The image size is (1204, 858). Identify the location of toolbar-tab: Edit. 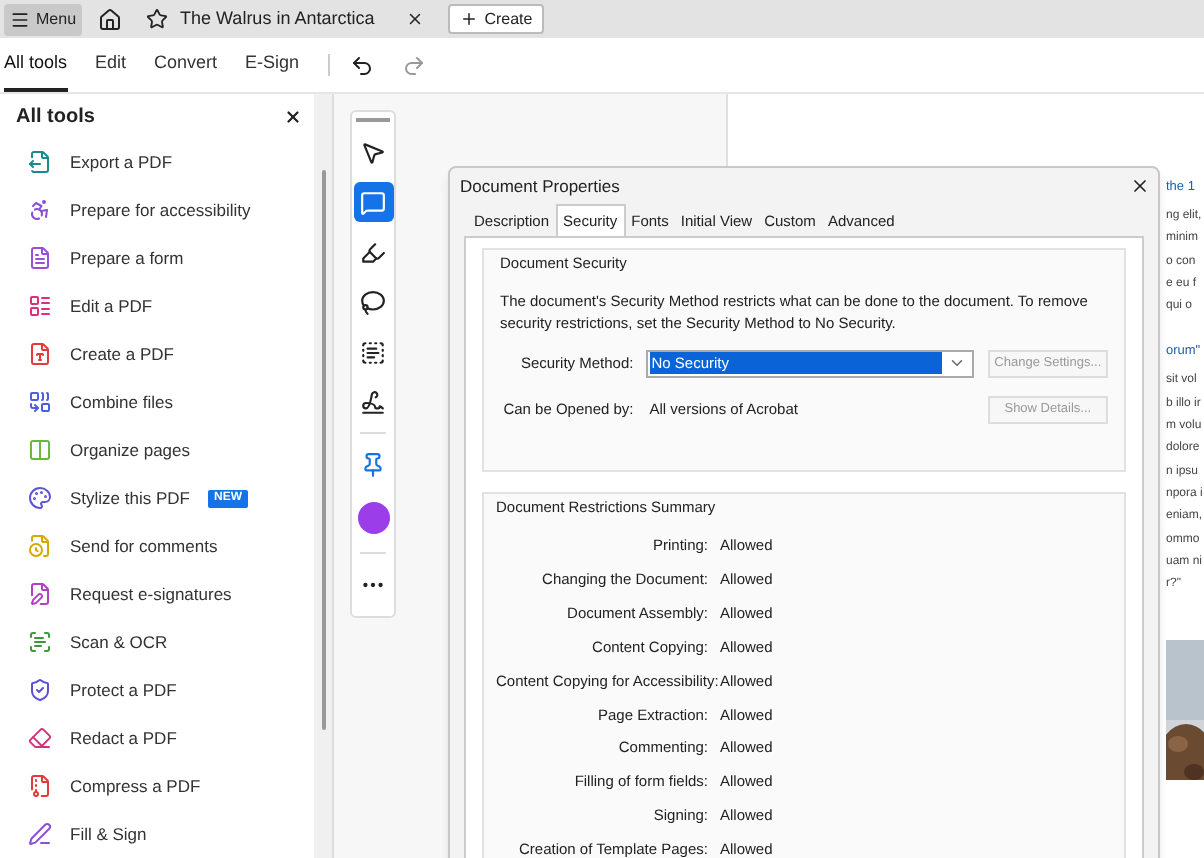
(111, 65).